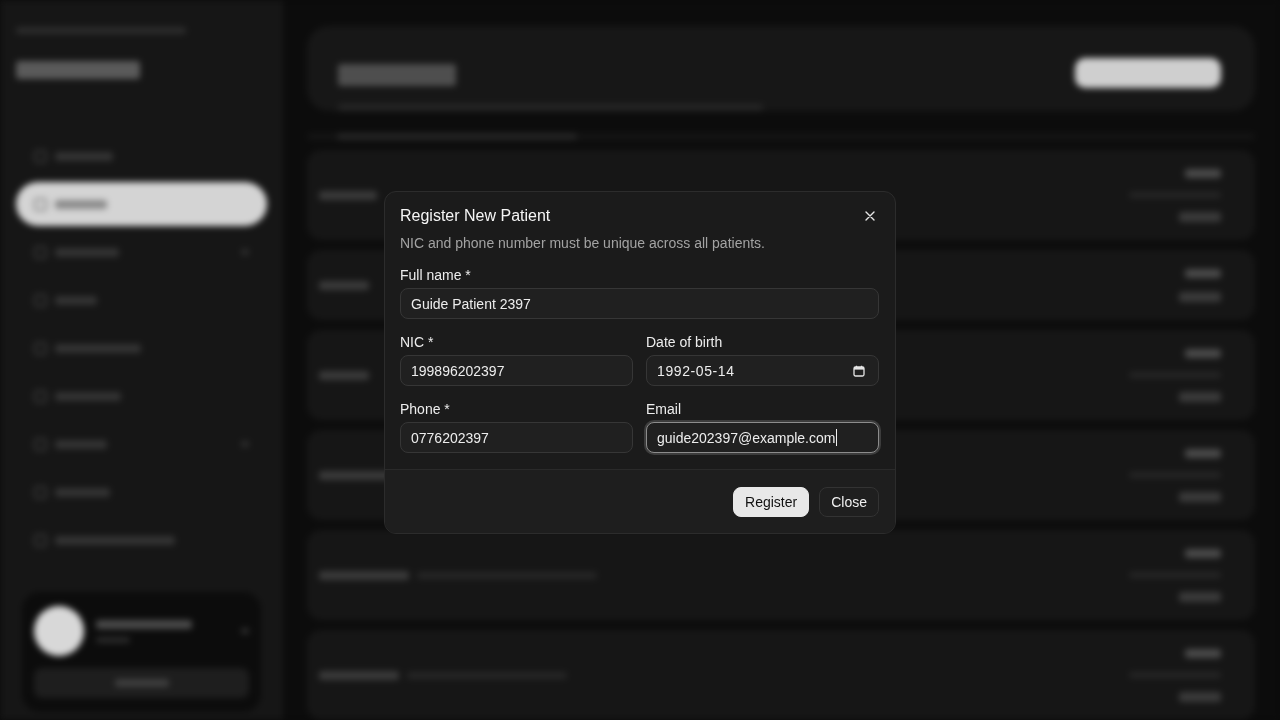  What do you see at coordinates (762, 437) in the screenshot?
I see `text-field: guide202397@example.com` at bounding box center [762, 437].